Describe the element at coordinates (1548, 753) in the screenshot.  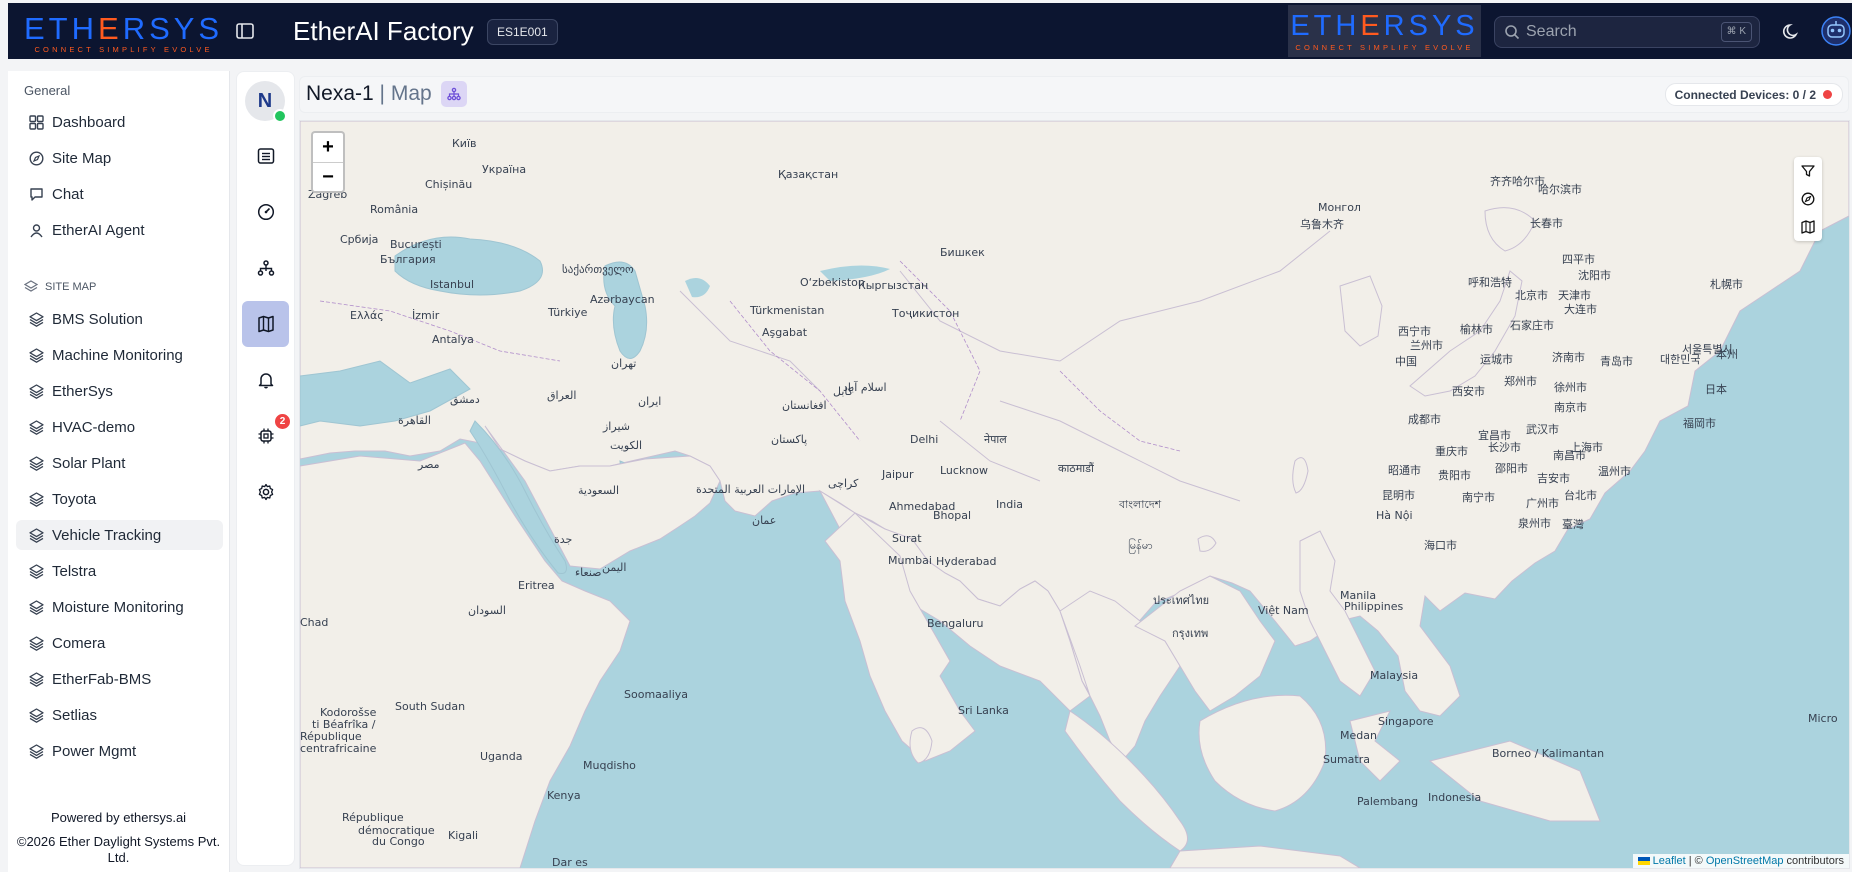
I see `map-place-label: Borneo / Kalimantan` at that location.